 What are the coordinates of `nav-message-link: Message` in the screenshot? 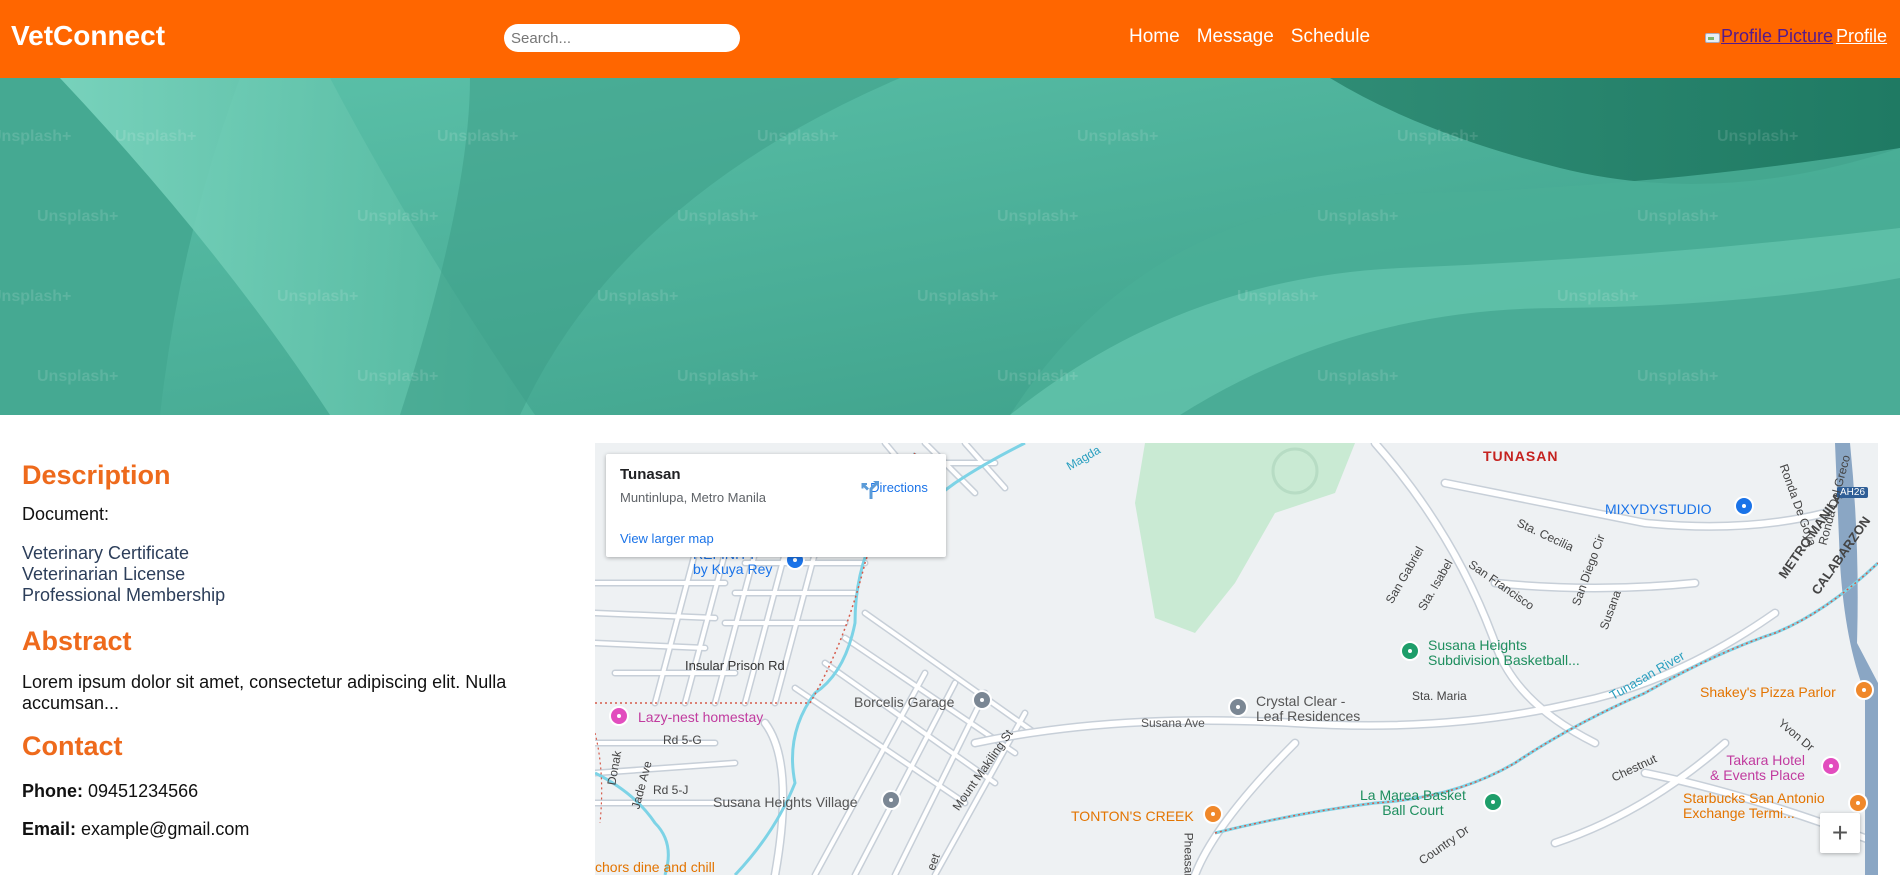 It's located at (1235, 37).